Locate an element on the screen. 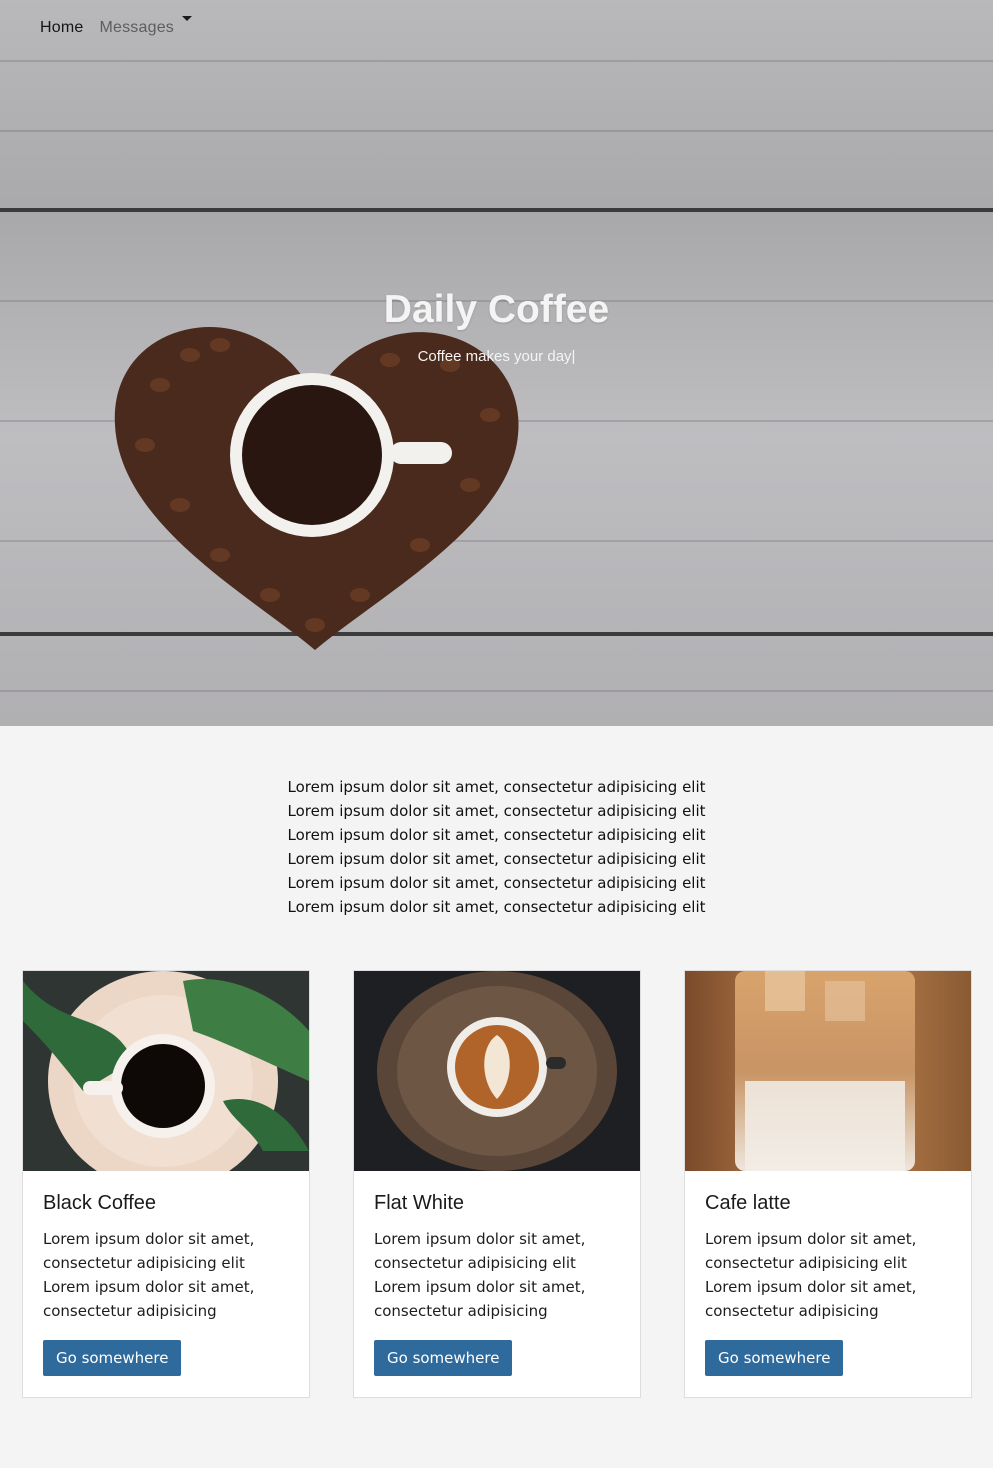  top-nav: Home Messages is located at coordinates (116, 26).